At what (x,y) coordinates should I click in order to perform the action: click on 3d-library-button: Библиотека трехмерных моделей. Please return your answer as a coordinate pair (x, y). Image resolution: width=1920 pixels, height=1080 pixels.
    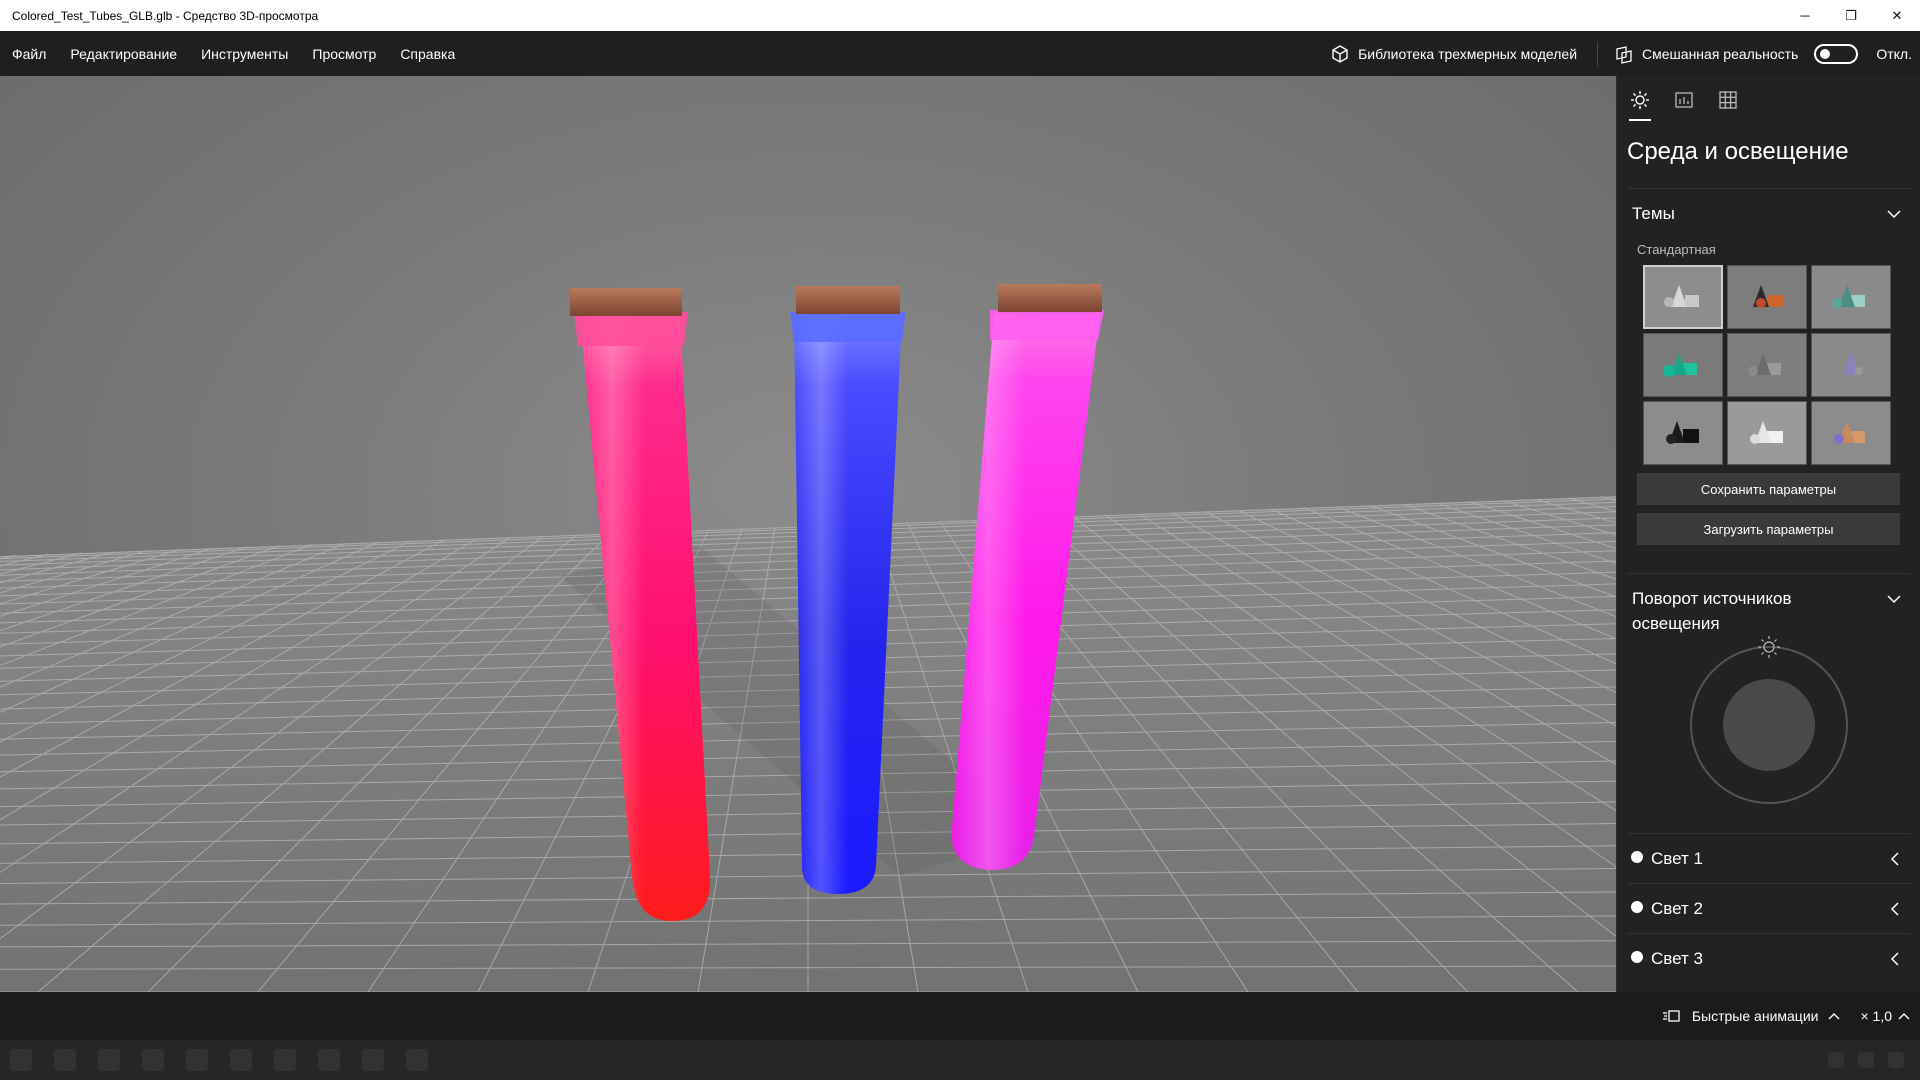
    Looking at the image, I should click on (1453, 53).